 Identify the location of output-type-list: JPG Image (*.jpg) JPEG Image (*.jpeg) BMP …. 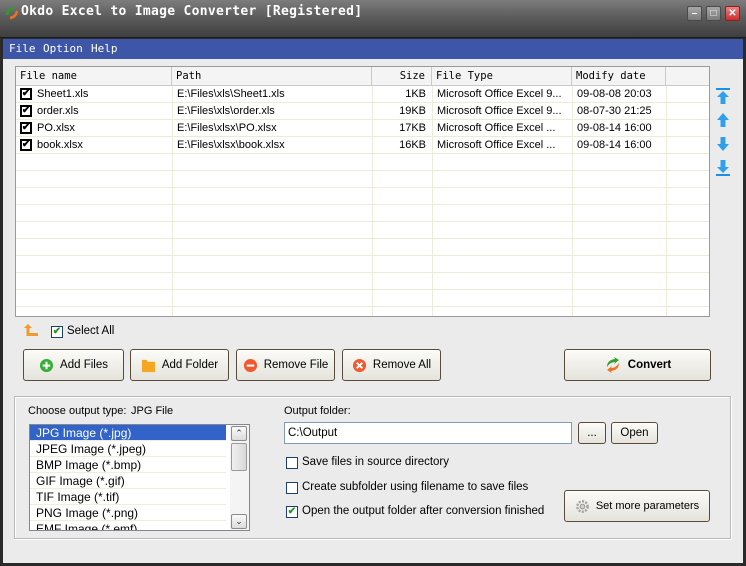
(139, 477).